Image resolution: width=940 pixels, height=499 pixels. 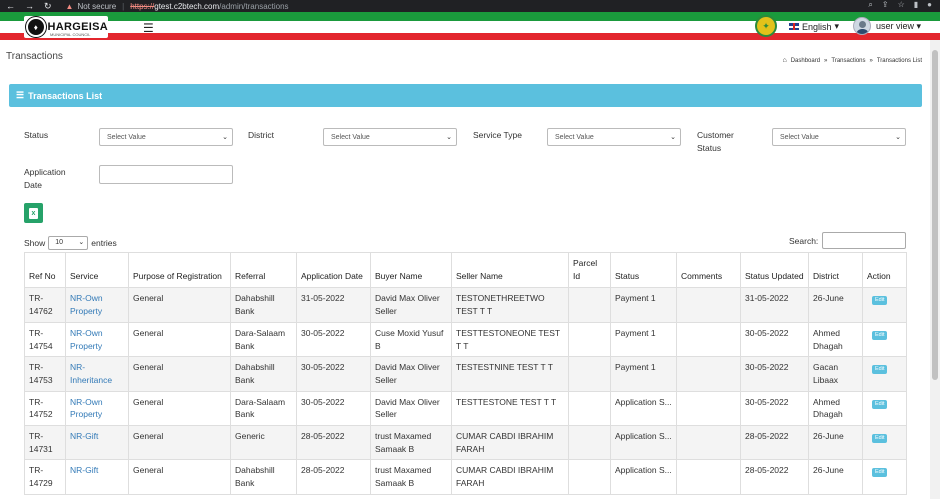 What do you see at coordinates (577, 275) in the screenshot?
I see `col-parcel-id-line2: Id` at bounding box center [577, 275].